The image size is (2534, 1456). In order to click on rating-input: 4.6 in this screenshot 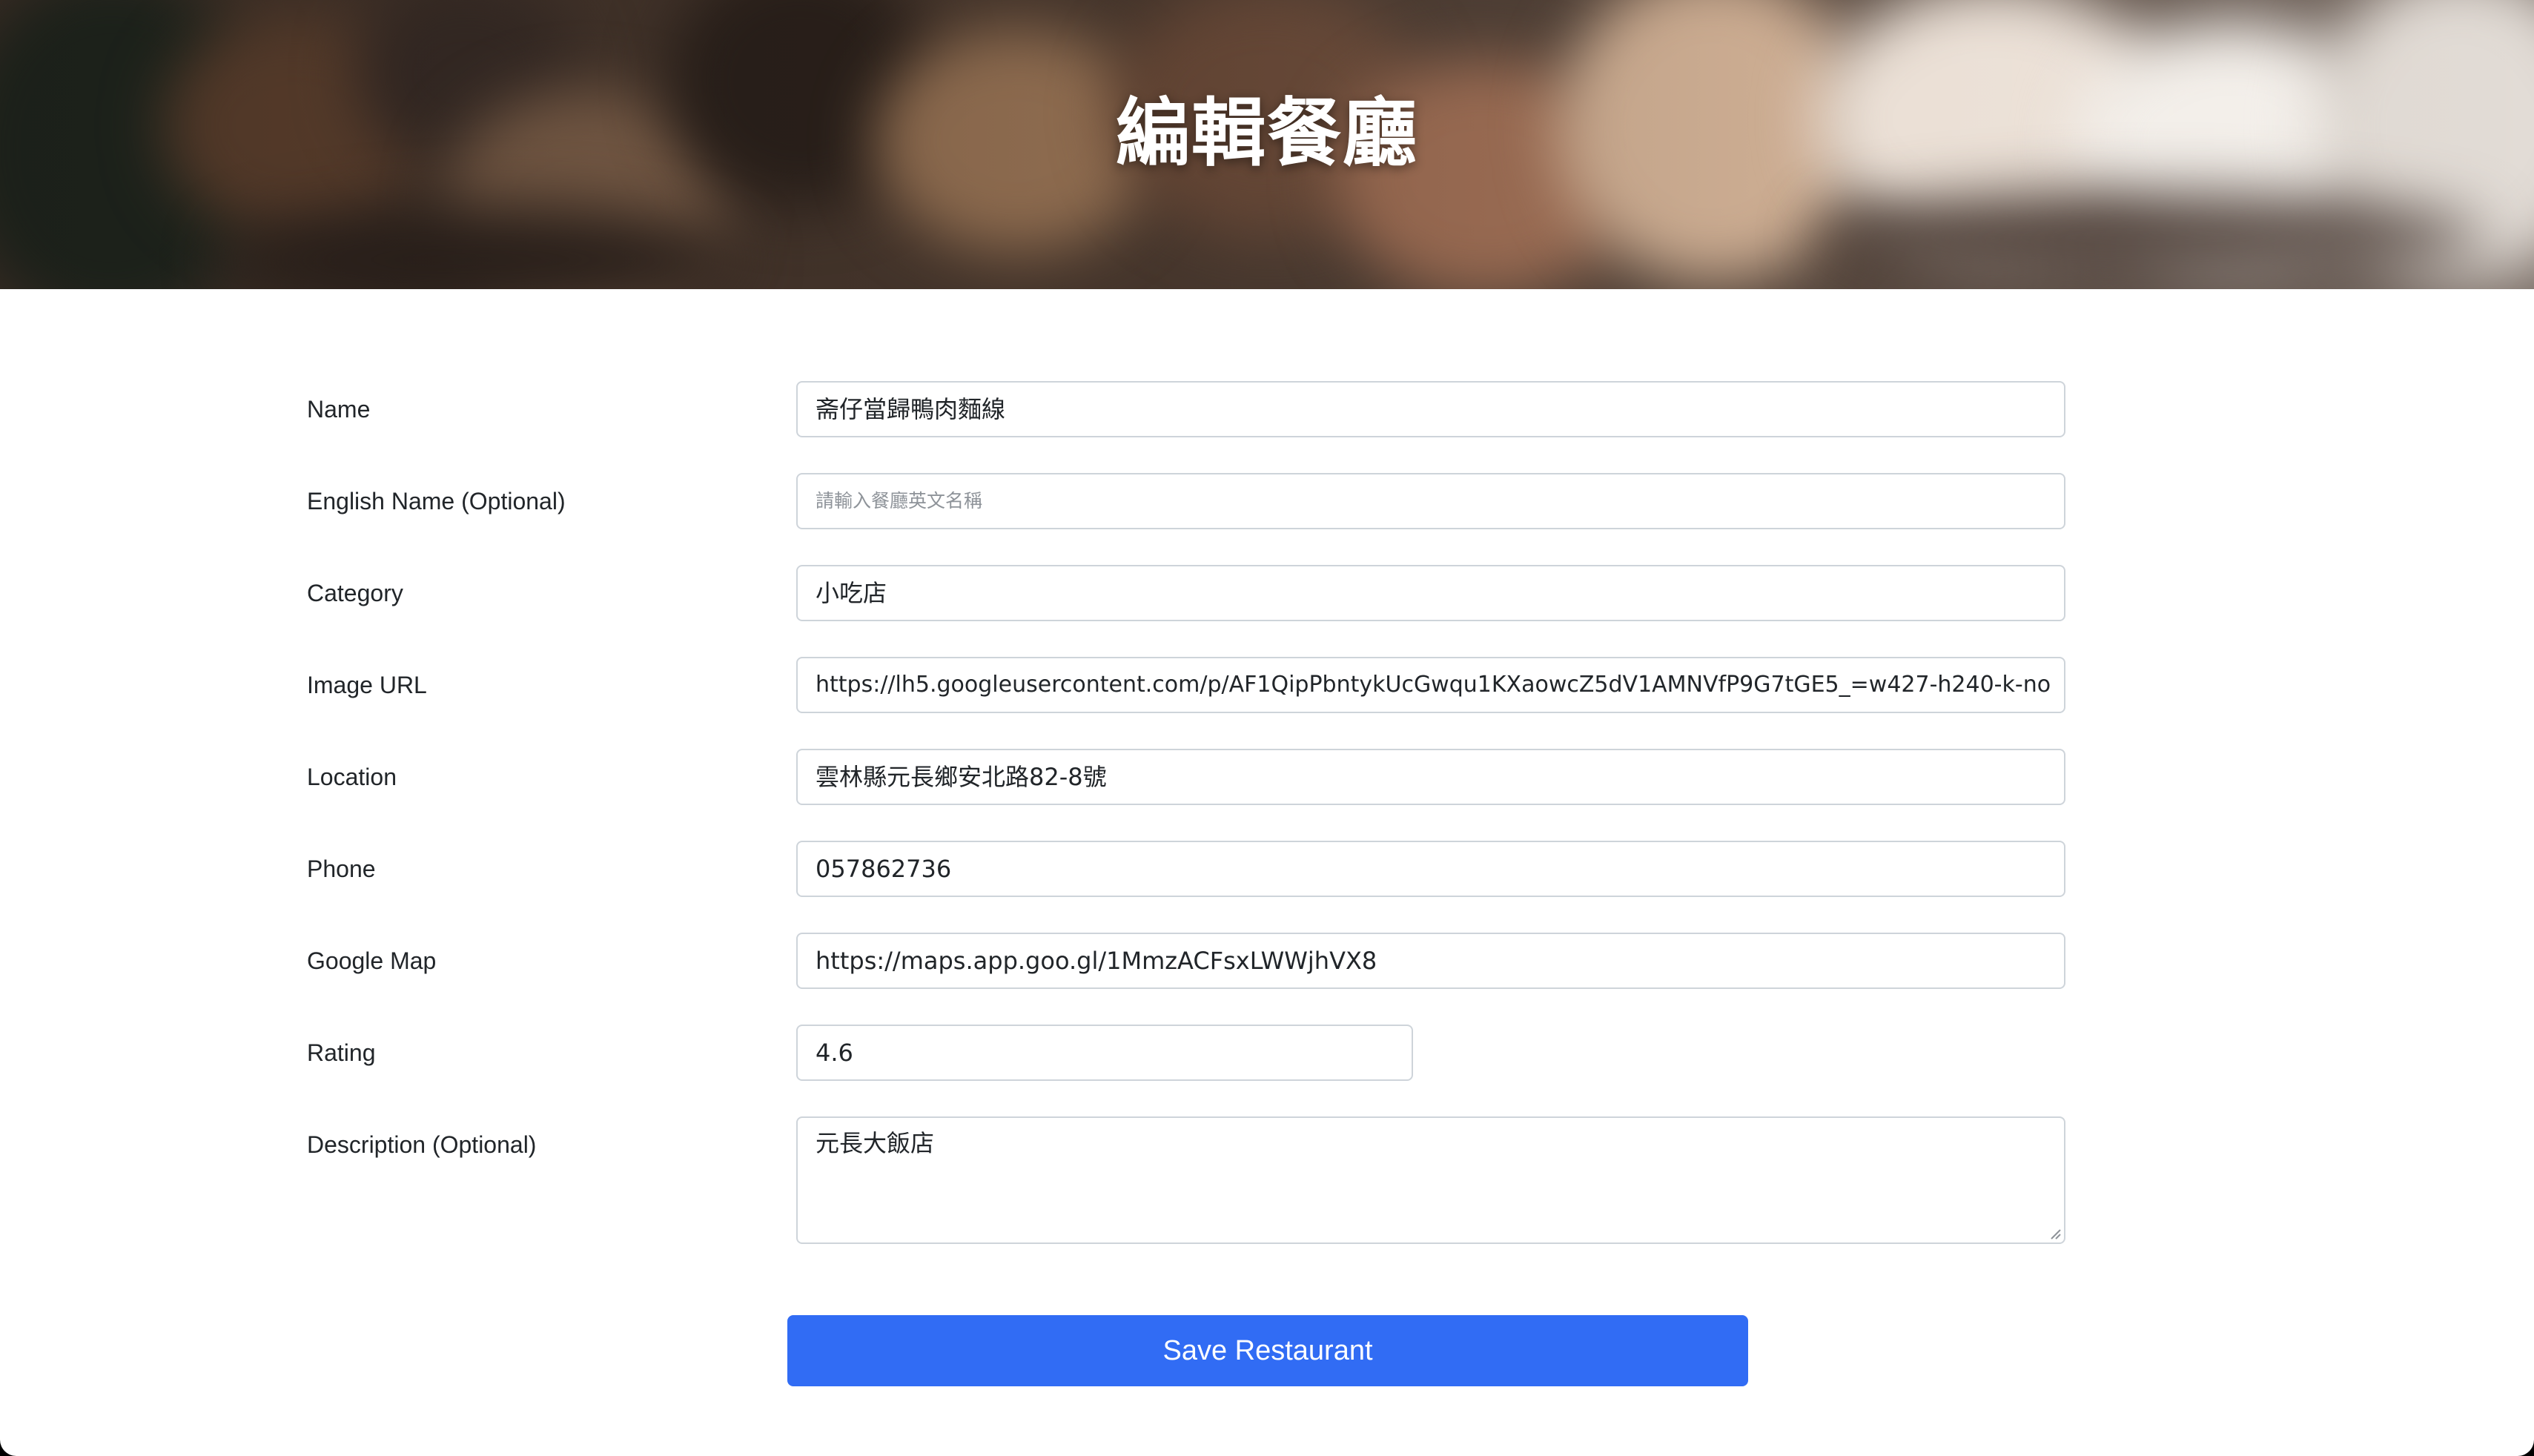, I will do `click(1104, 1053)`.